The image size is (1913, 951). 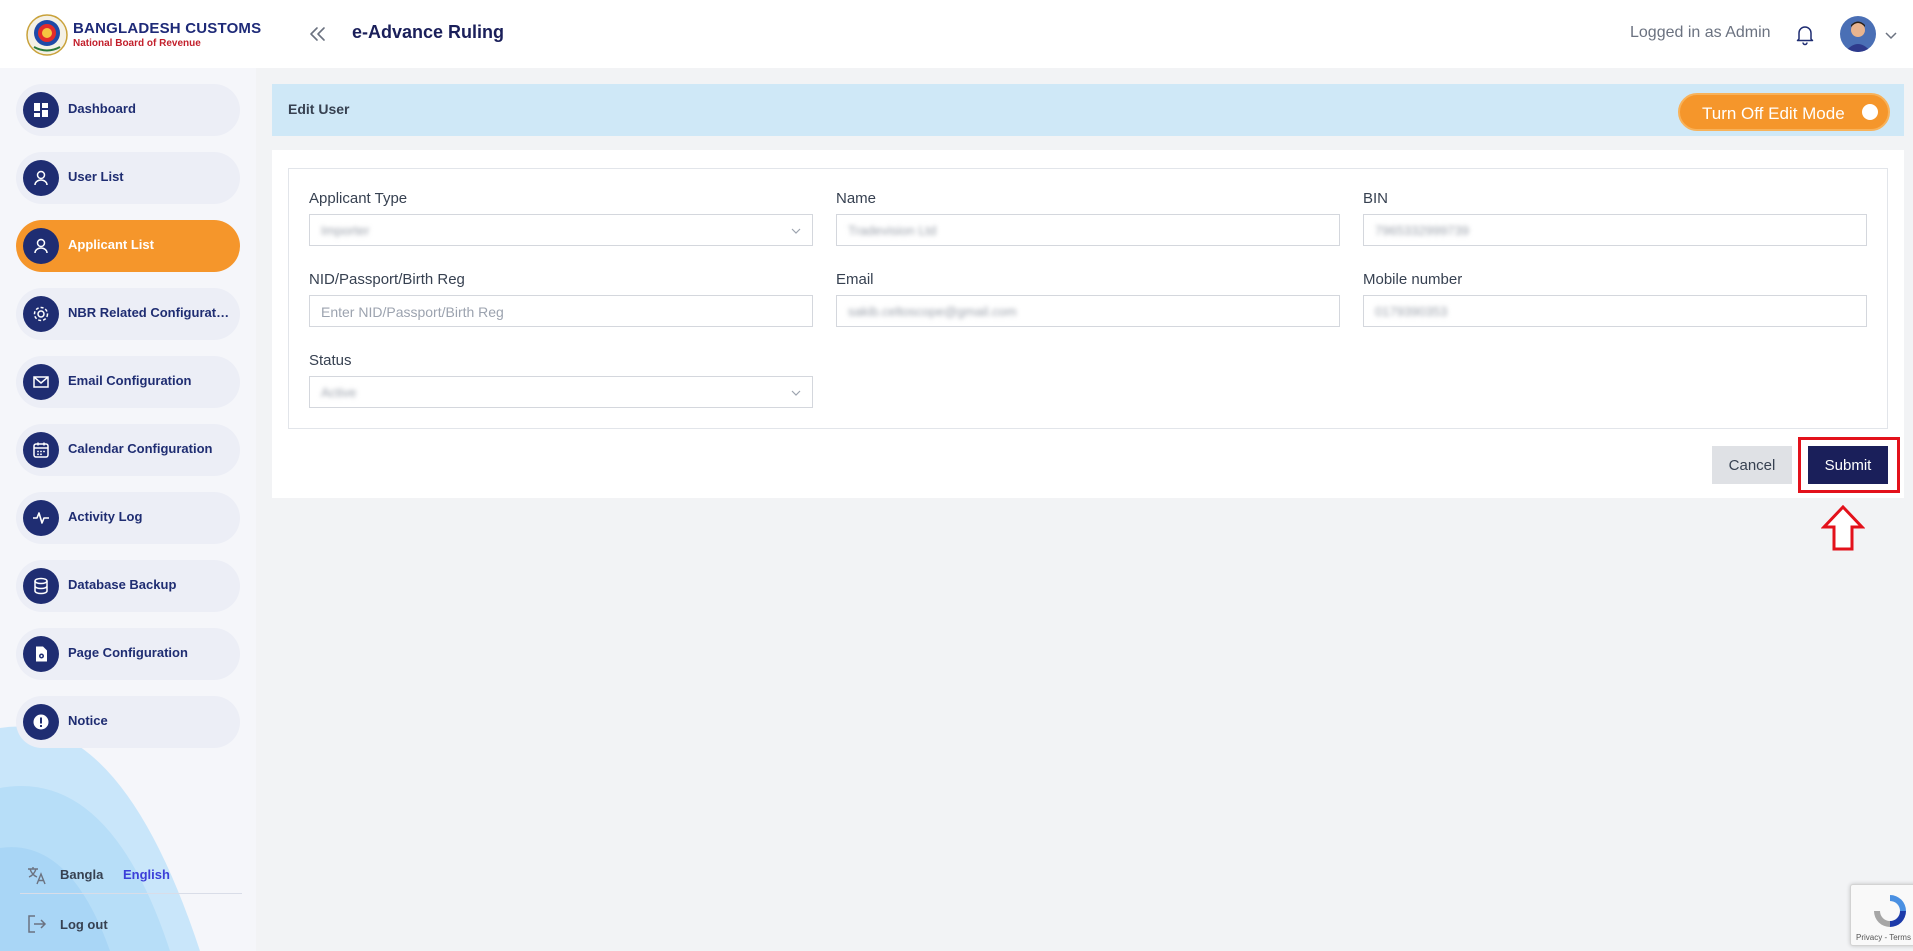 I want to click on language-bangla: Bangla, so click(x=81, y=874).